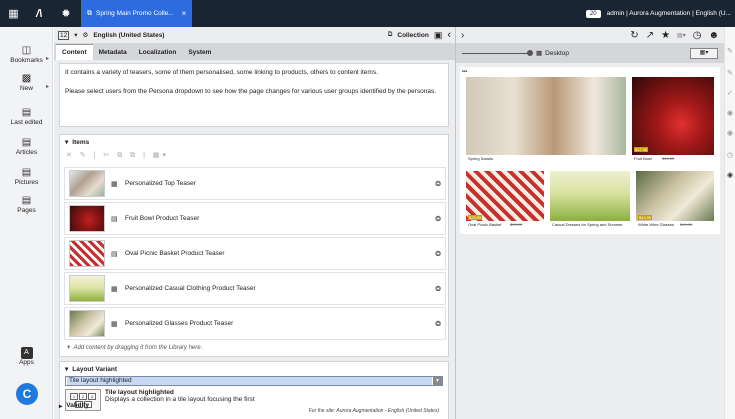 The height and width of the screenshot is (419, 735). Describe the element at coordinates (673, 121) in the screenshot. I see `preview-tile: $17.98 Fruit Bowl $14.99` at that location.